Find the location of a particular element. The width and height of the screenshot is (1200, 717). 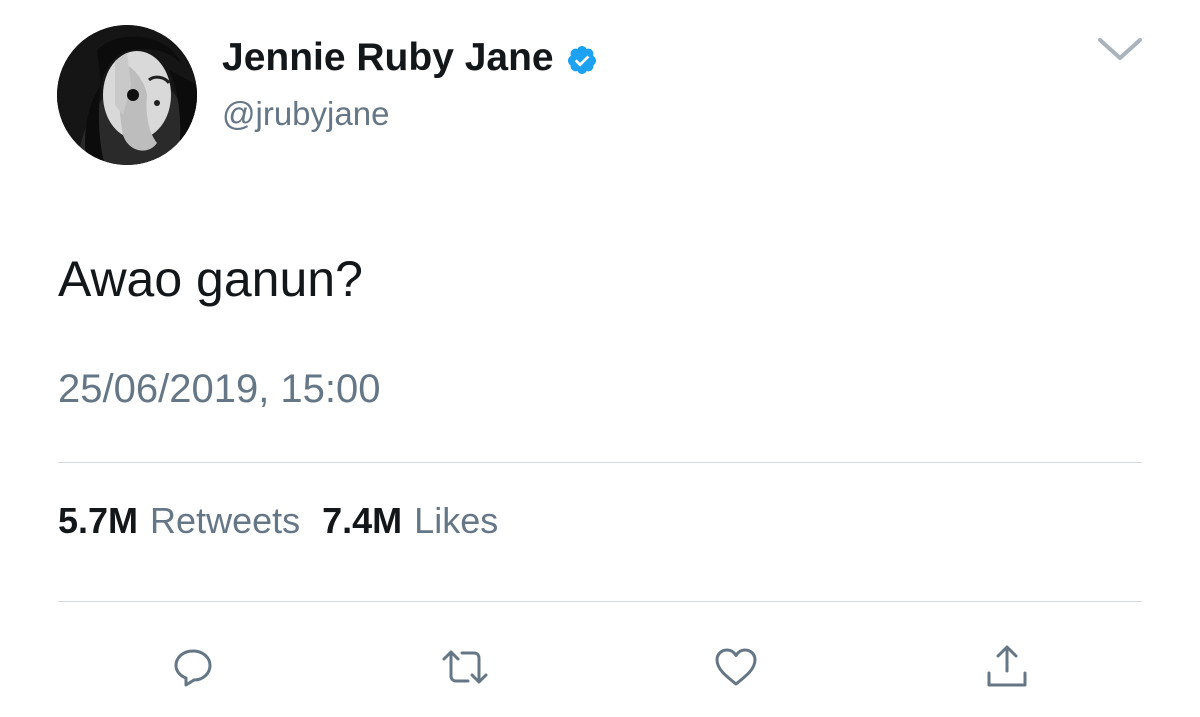

tweet-timestamp: 25/06/2019, 15:00 is located at coordinates (219, 389).